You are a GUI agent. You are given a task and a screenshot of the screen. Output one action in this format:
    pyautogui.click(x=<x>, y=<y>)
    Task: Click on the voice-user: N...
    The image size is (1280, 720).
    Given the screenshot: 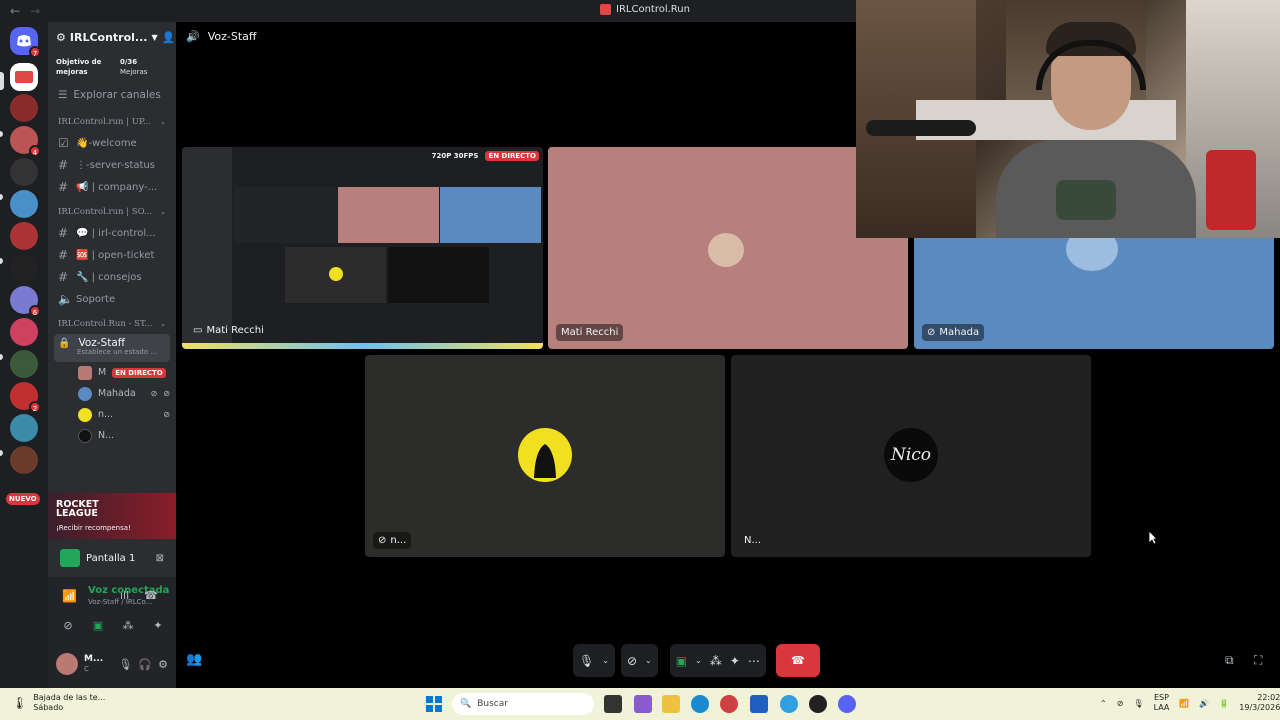 What is the action you would take?
    pyautogui.click(x=112, y=435)
    